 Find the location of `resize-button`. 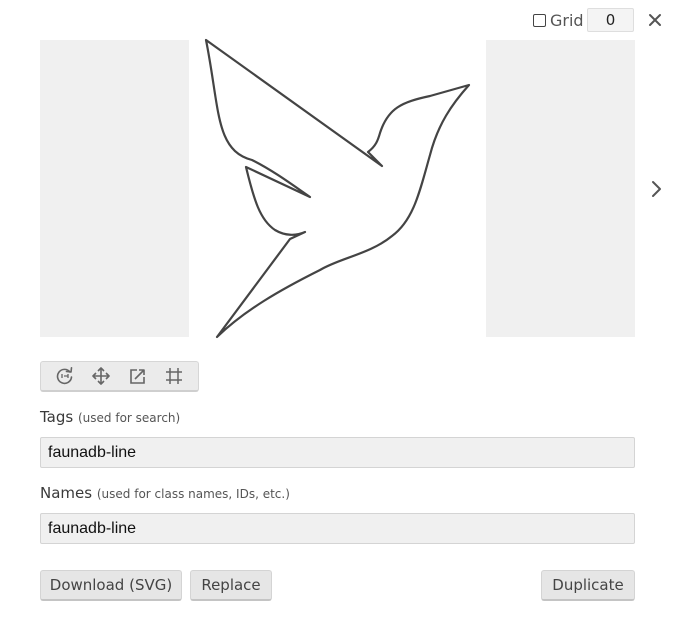

resize-button is located at coordinates (138, 376).